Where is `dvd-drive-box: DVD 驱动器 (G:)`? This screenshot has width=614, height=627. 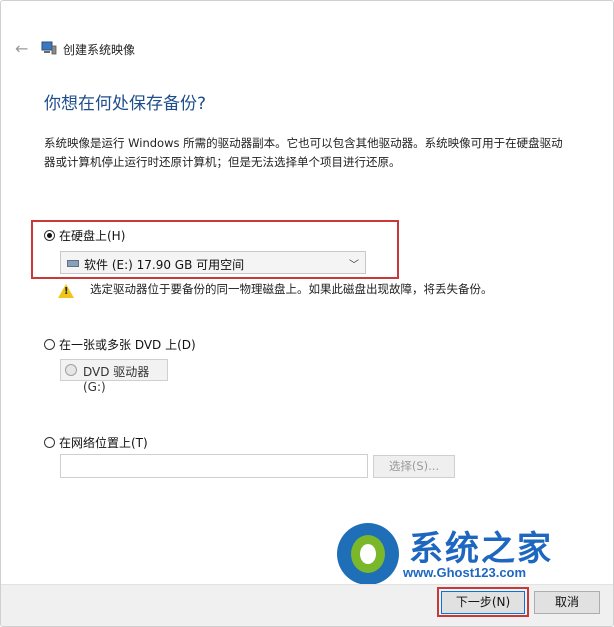 dvd-drive-box: DVD 驱动器 (G:) is located at coordinates (114, 376).